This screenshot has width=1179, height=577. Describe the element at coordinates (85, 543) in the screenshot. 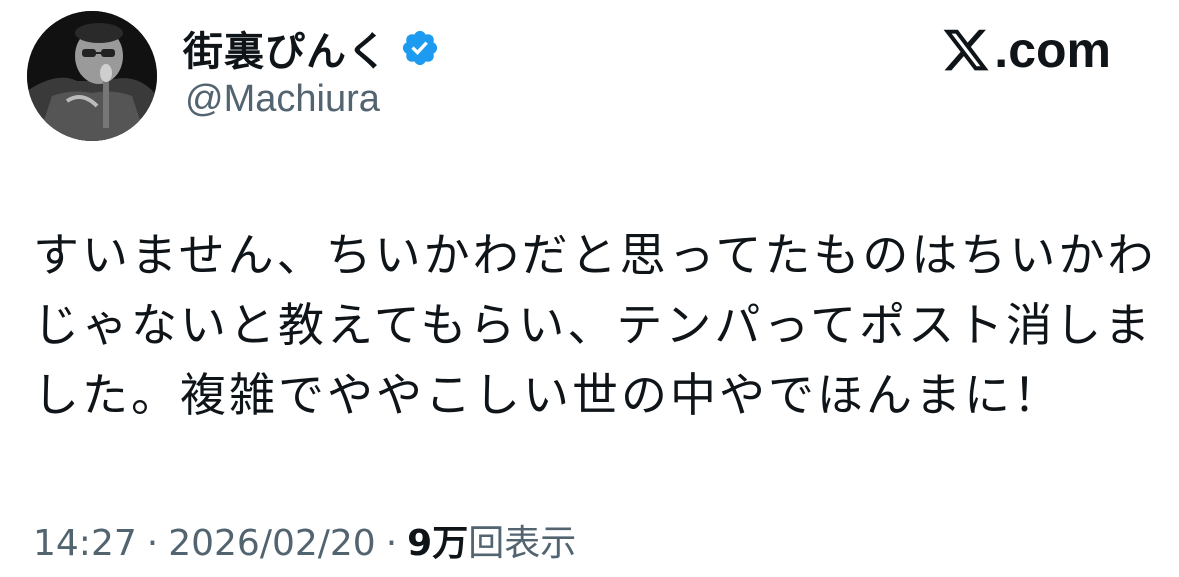

I see `tweet-time: 14:27` at that location.